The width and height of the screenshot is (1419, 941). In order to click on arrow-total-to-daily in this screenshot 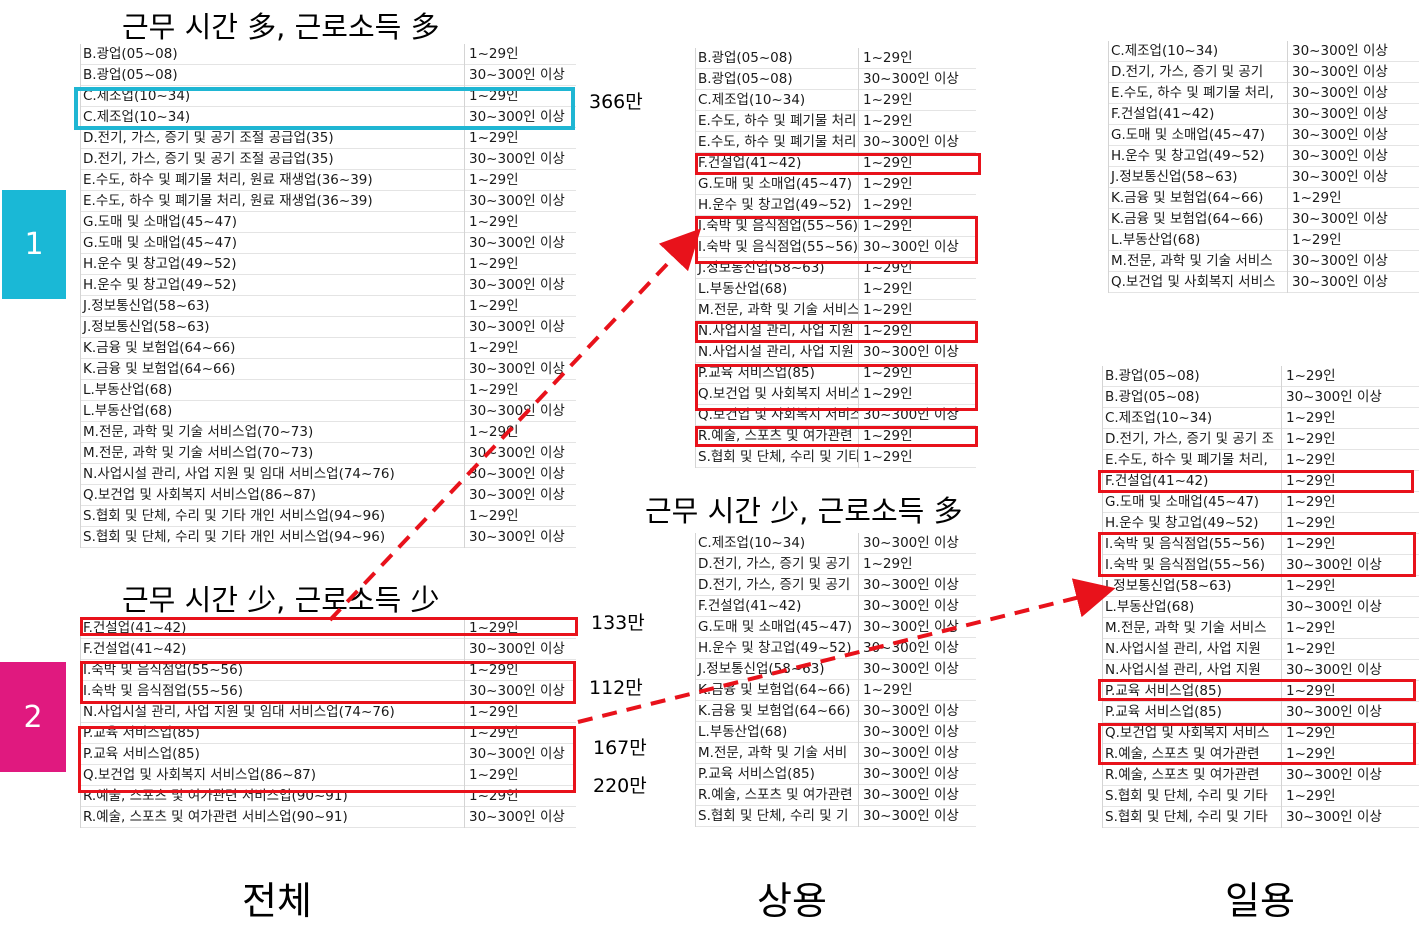, I will do `click(846, 651)`.